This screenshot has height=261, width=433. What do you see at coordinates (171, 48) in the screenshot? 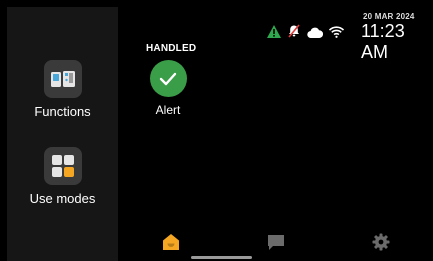
I see `handled-section-title: HANDLED` at bounding box center [171, 48].